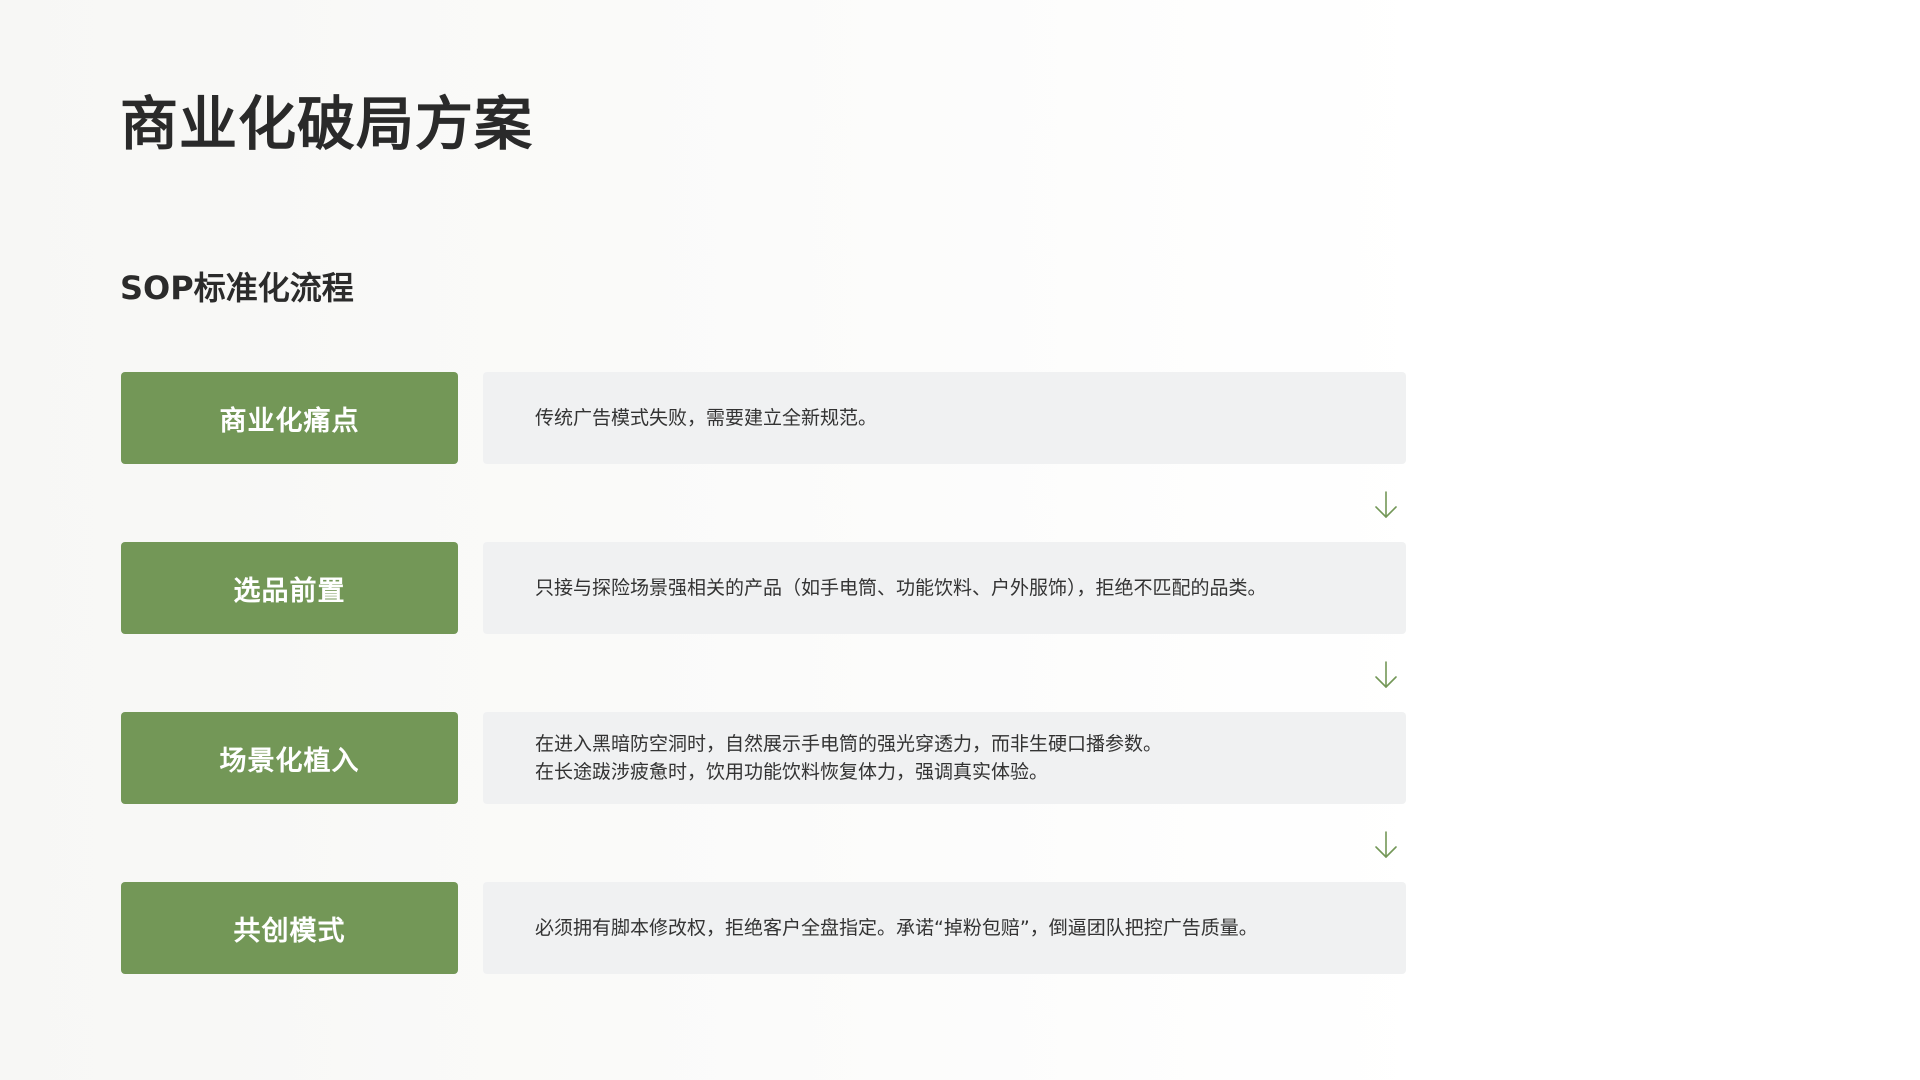  What do you see at coordinates (289, 418) in the screenshot?
I see `step-label: 商业化痛点` at bounding box center [289, 418].